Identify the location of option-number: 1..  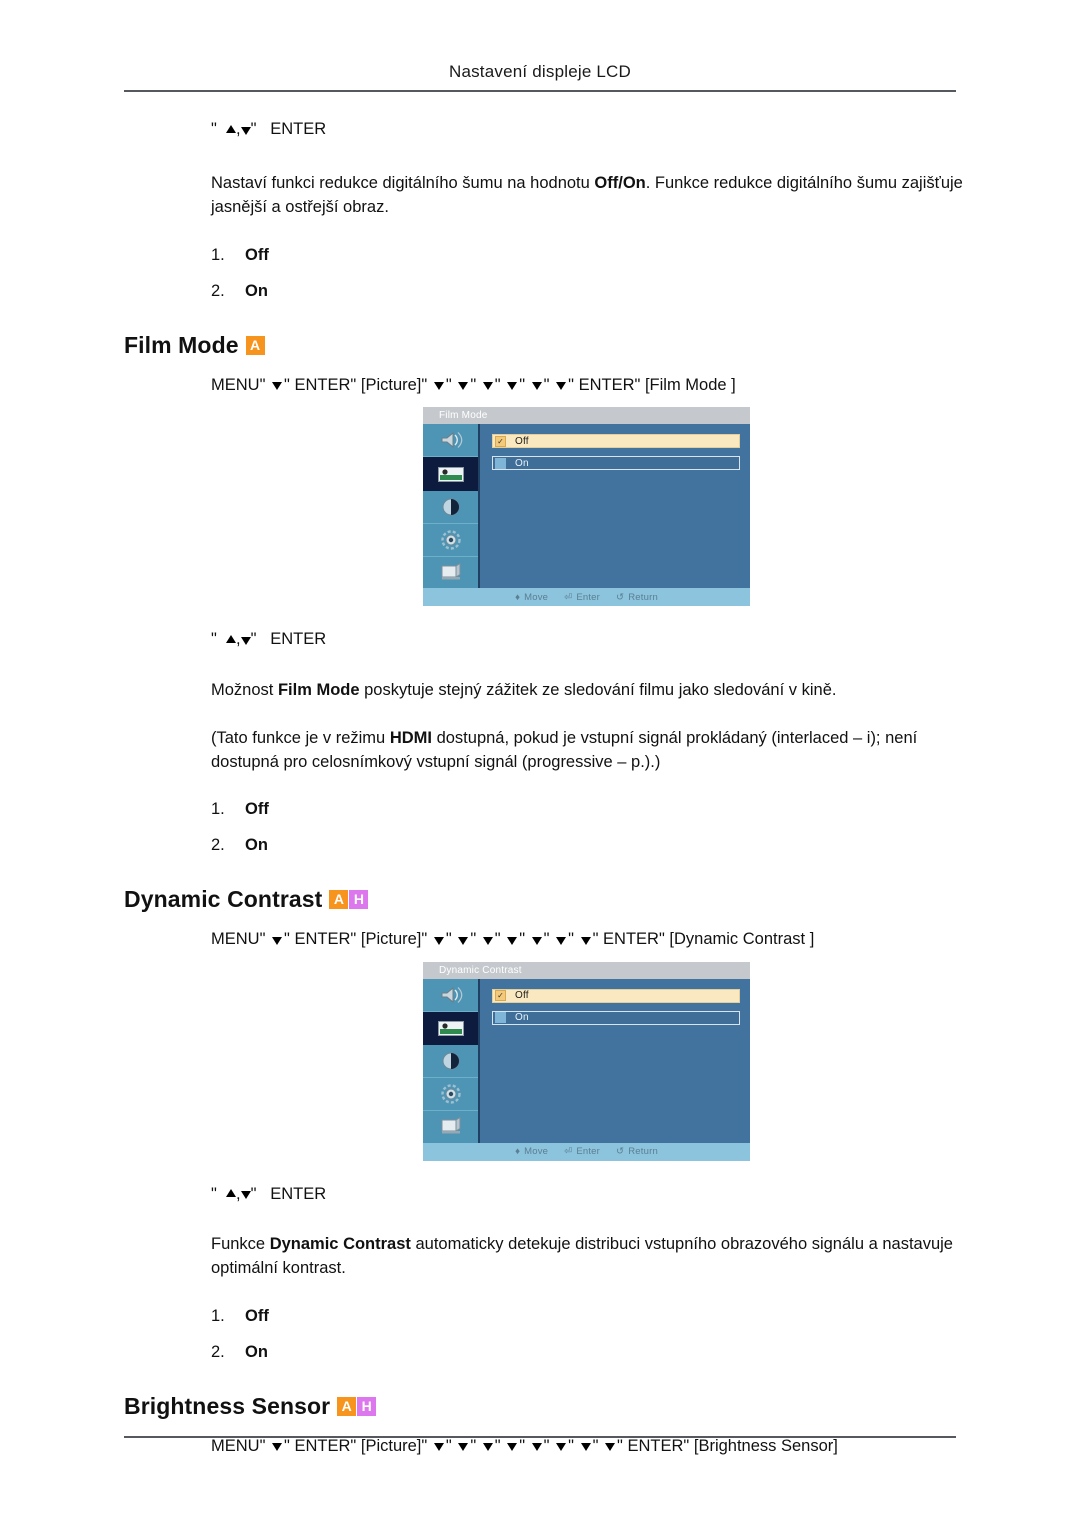
(218, 1315).